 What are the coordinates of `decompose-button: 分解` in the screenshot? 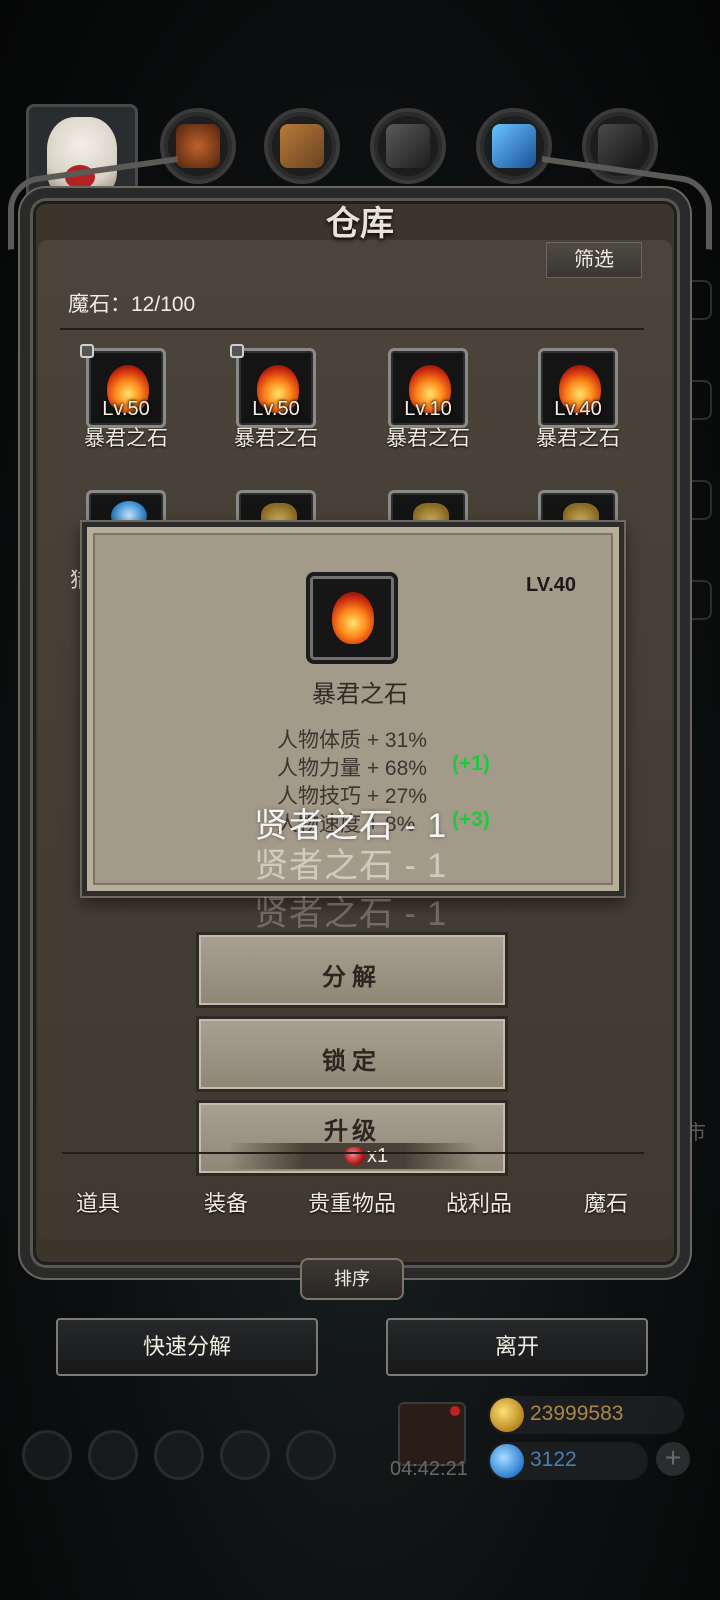 It's located at (352, 970).